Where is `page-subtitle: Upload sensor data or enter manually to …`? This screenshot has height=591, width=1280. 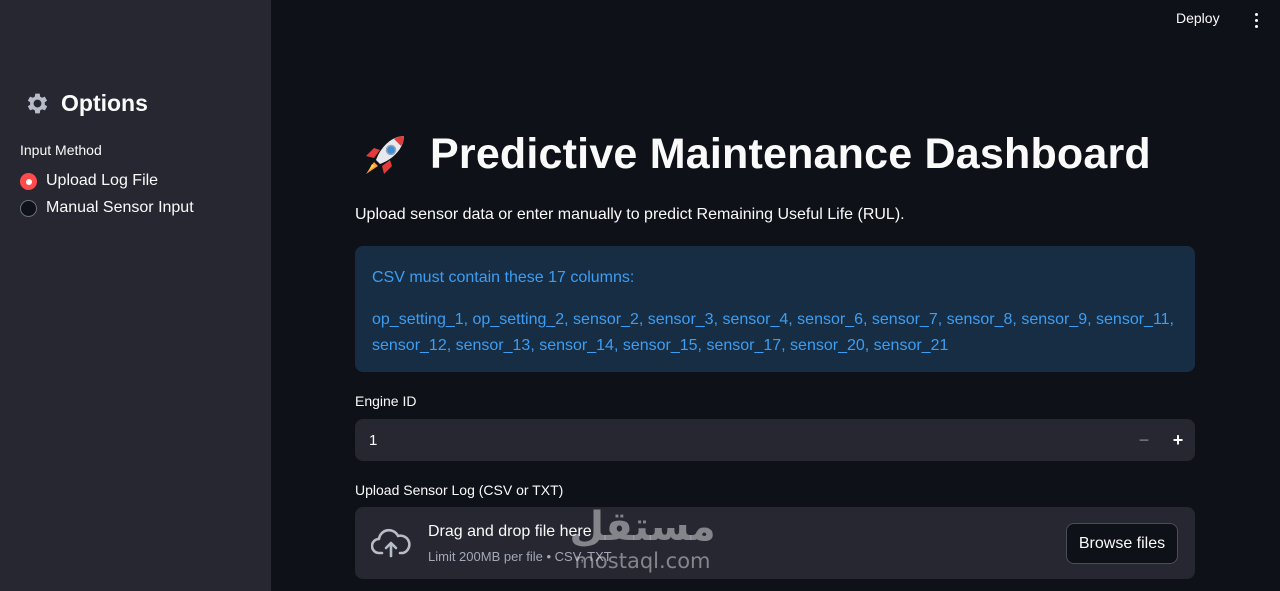
page-subtitle: Upload sensor data or enter manually to … is located at coordinates (630, 214).